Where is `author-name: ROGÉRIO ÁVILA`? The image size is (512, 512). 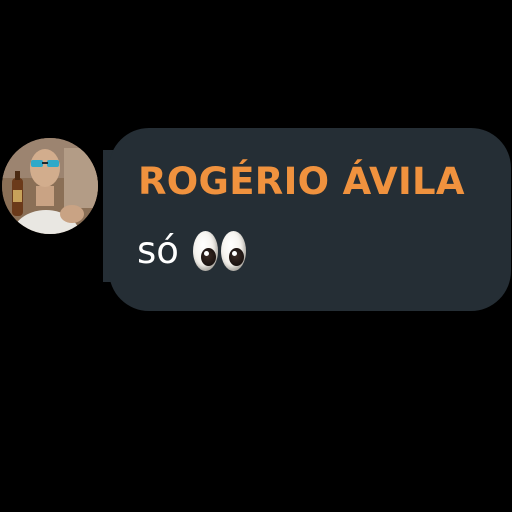
author-name: ROGÉRIO ÁVILA is located at coordinates (301, 181).